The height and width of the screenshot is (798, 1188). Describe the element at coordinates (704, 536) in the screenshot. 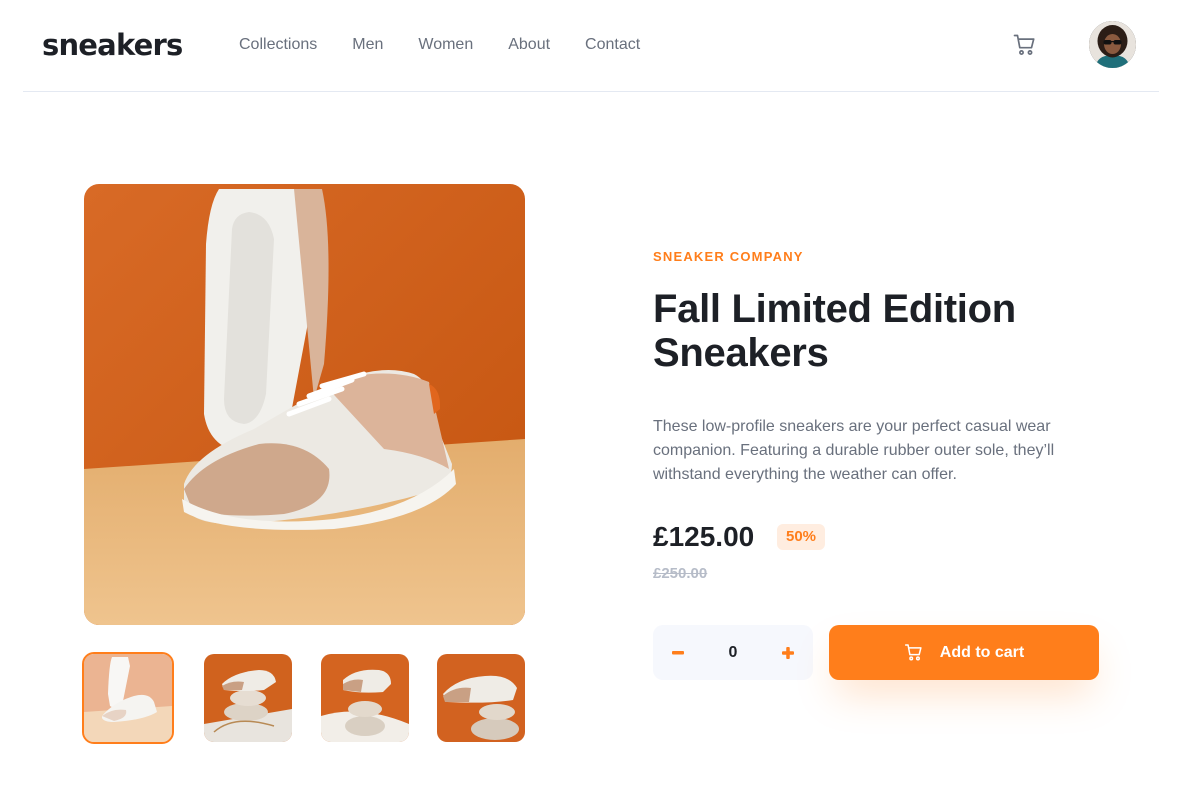

I see `current-price: £125.00` at that location.